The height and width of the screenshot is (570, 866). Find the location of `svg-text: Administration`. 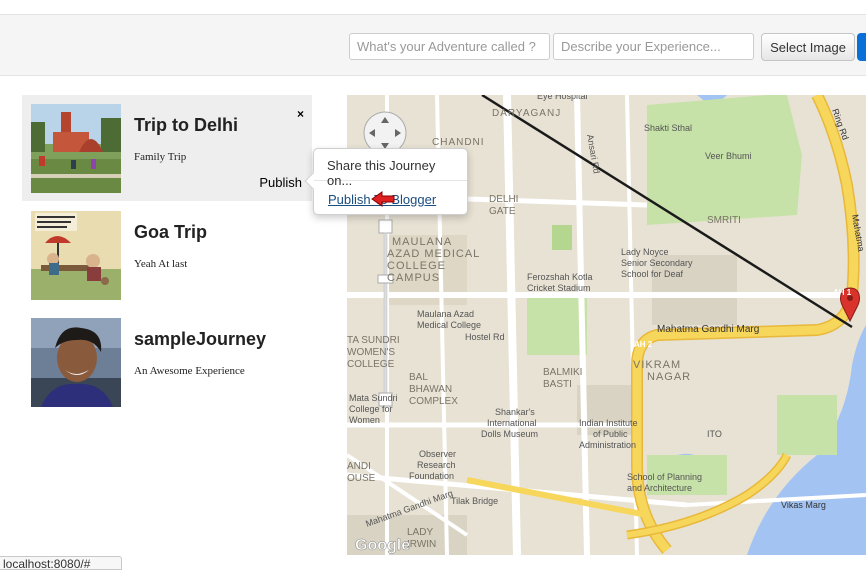

svg-text: Administration is located at coordinates (607, 445).